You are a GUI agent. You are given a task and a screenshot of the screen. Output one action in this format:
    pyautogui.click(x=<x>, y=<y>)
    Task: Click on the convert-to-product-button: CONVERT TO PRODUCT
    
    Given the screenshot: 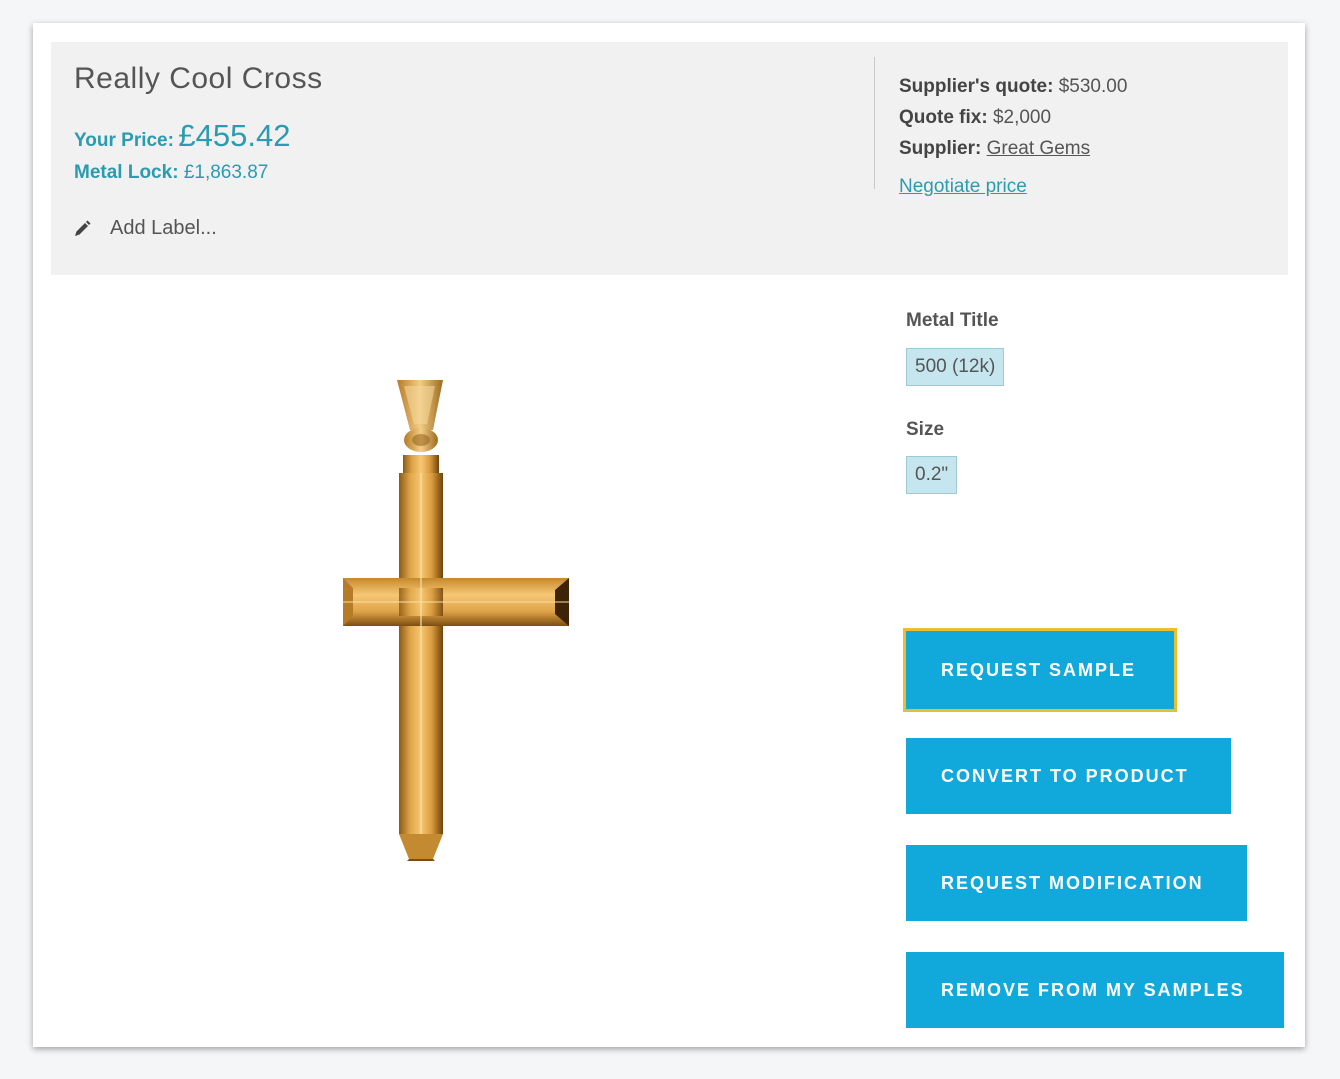 What is the action you would take?
    pyautogui.click(x=1068, y=776)
    